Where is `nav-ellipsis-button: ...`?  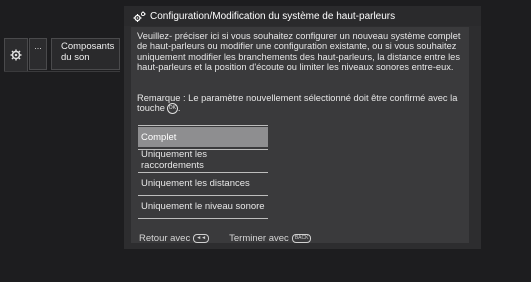 nav-ellipsis-button: ... is located at coordinates (38, 54).